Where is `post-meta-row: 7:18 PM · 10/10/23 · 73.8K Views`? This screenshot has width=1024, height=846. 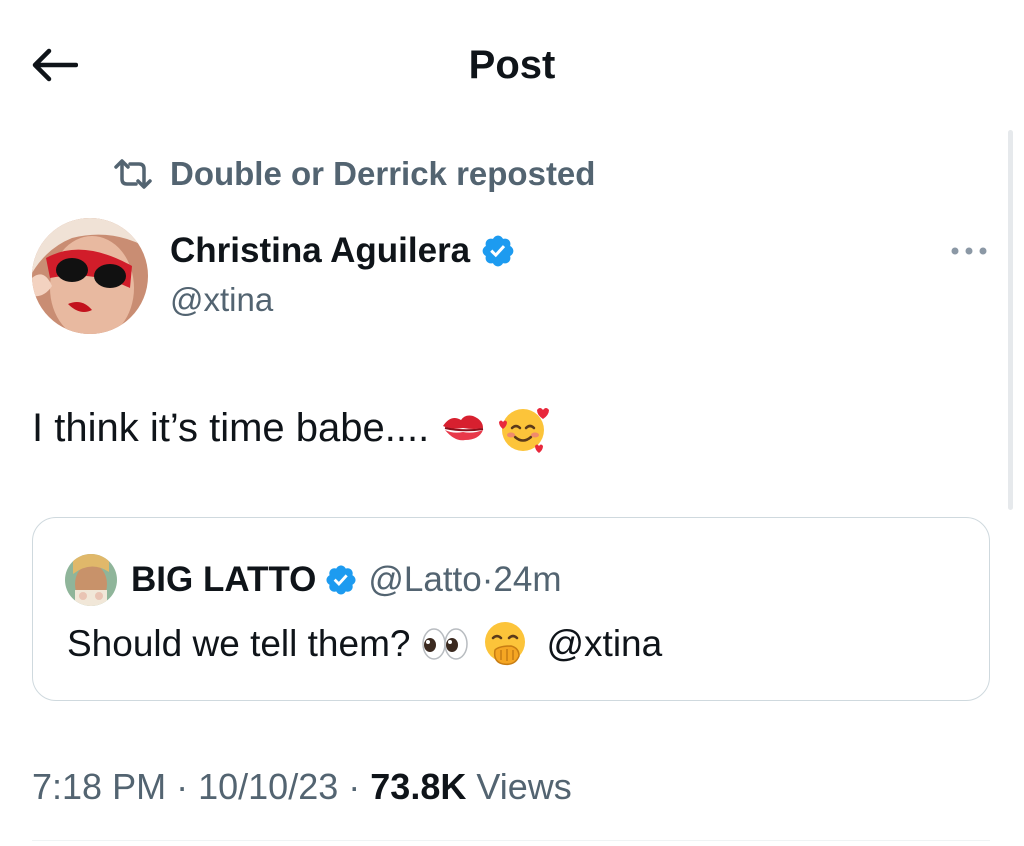 post-meta-row: 7:18 PM · 10/10/23 · 73.8K Views is located at coordinates (302, 787).